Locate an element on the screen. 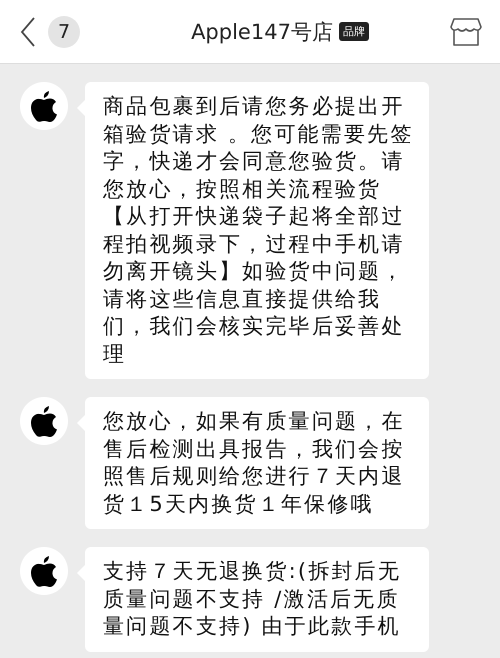 The height and width of the screenshot is (658, 500). message-text: 您放心，如果有质量问题，在售后检测出具报告，我们会按照售后规则给您进行７天内退货１5天内换货１年保修哦 is located at coordinates (254, 462).